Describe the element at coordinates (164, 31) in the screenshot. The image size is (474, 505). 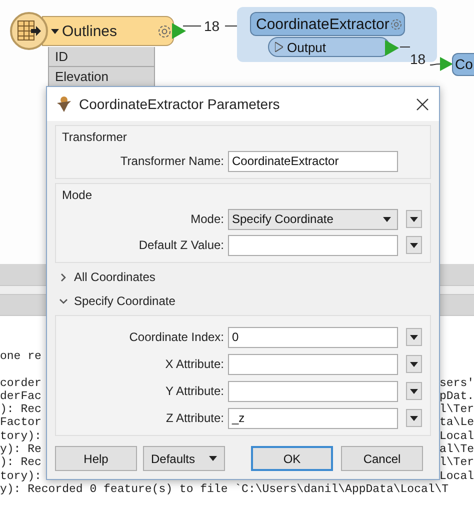
I see `gear-icon` at that location.